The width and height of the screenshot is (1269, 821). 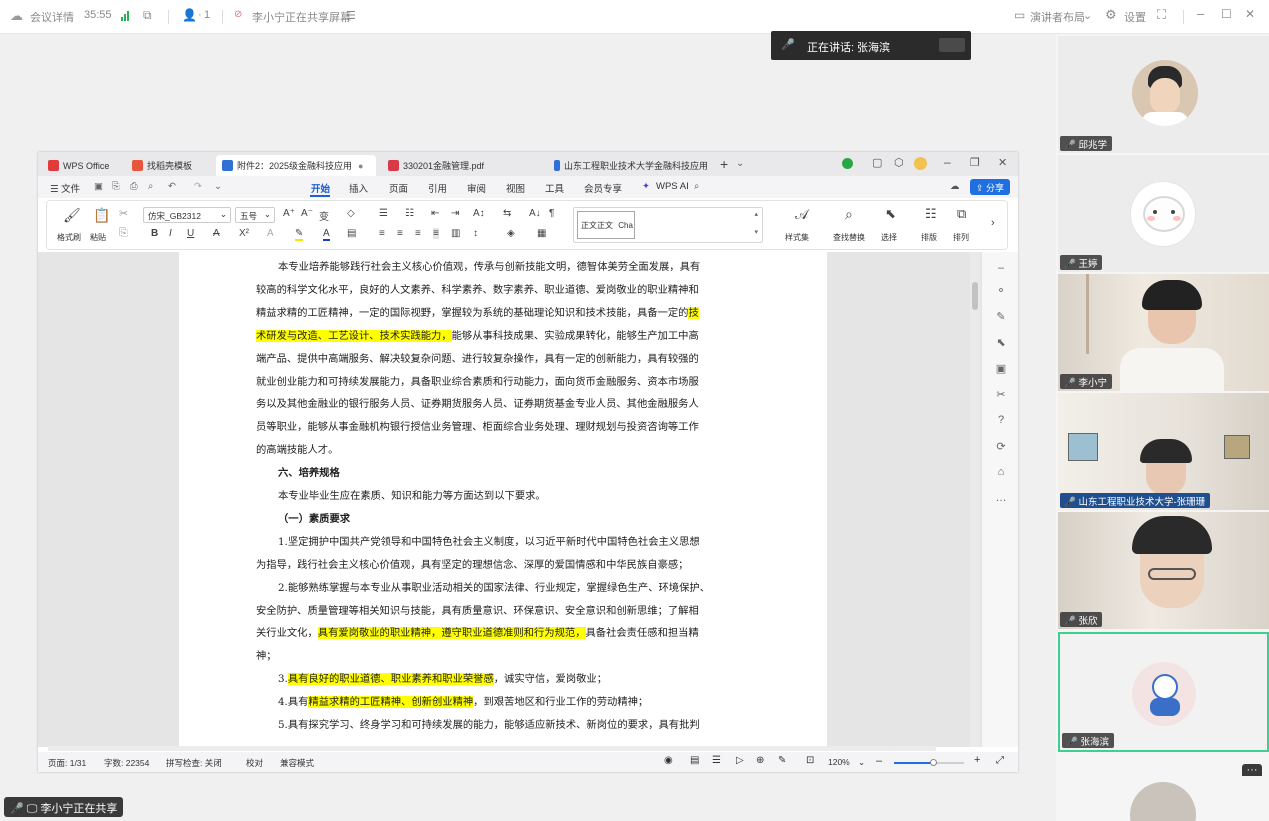 I want to click on style-more-icon: ▾, so click(x=756, y=232).